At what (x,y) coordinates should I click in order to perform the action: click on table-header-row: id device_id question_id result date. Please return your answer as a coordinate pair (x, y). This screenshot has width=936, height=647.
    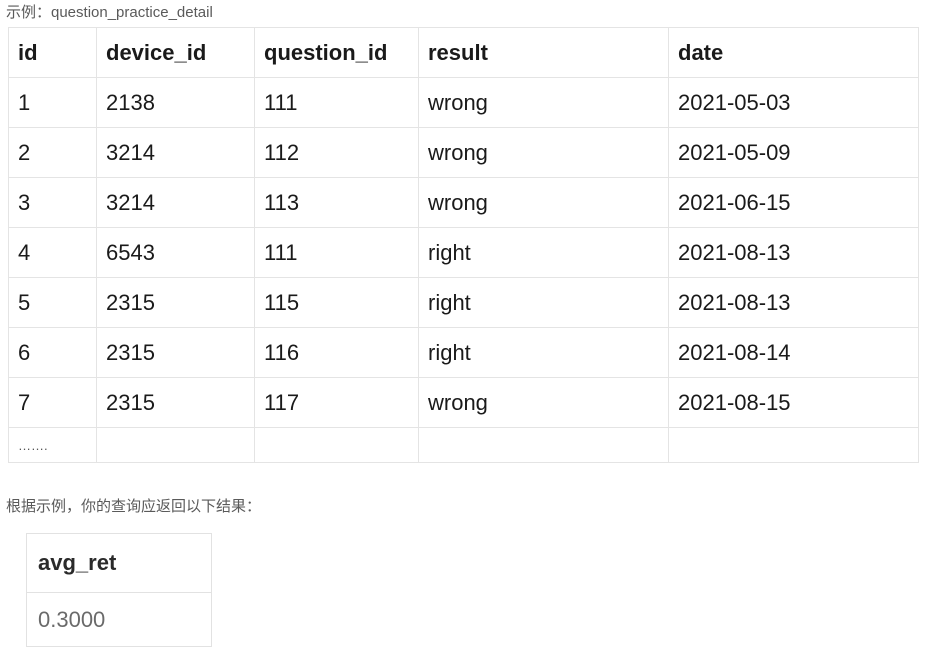
    Looking at the image, I should click on (463, 52).